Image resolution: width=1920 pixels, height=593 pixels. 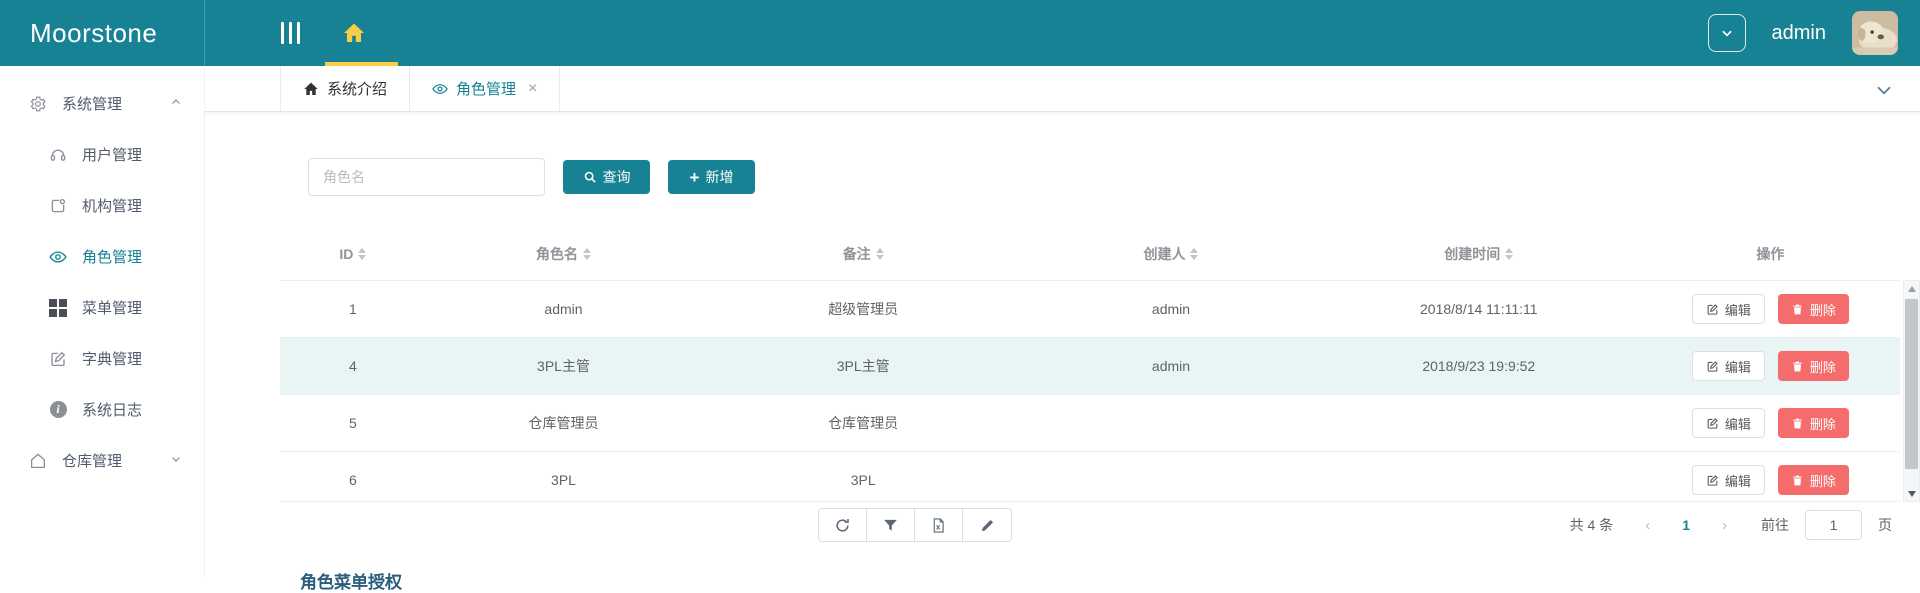 I want to click on role-name-input, so click(x=426, y=177).